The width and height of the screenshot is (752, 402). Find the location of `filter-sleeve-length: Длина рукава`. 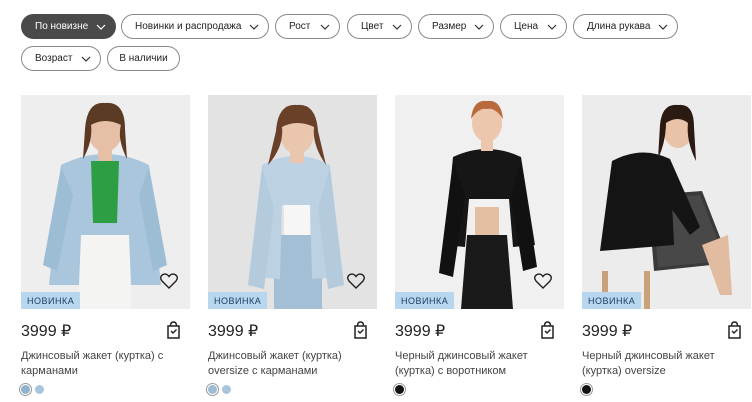

filter-sleeve-length: Длина рукава is located at coordinates (625, 26).